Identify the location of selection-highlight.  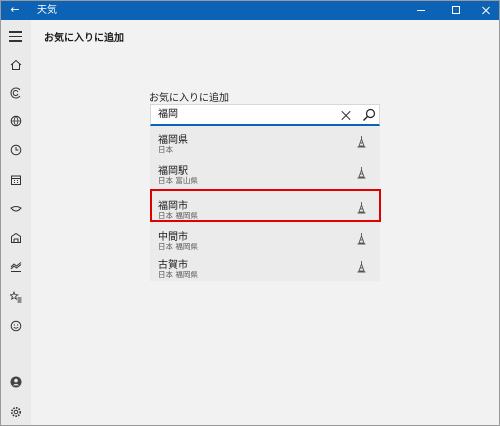
(265, 205).